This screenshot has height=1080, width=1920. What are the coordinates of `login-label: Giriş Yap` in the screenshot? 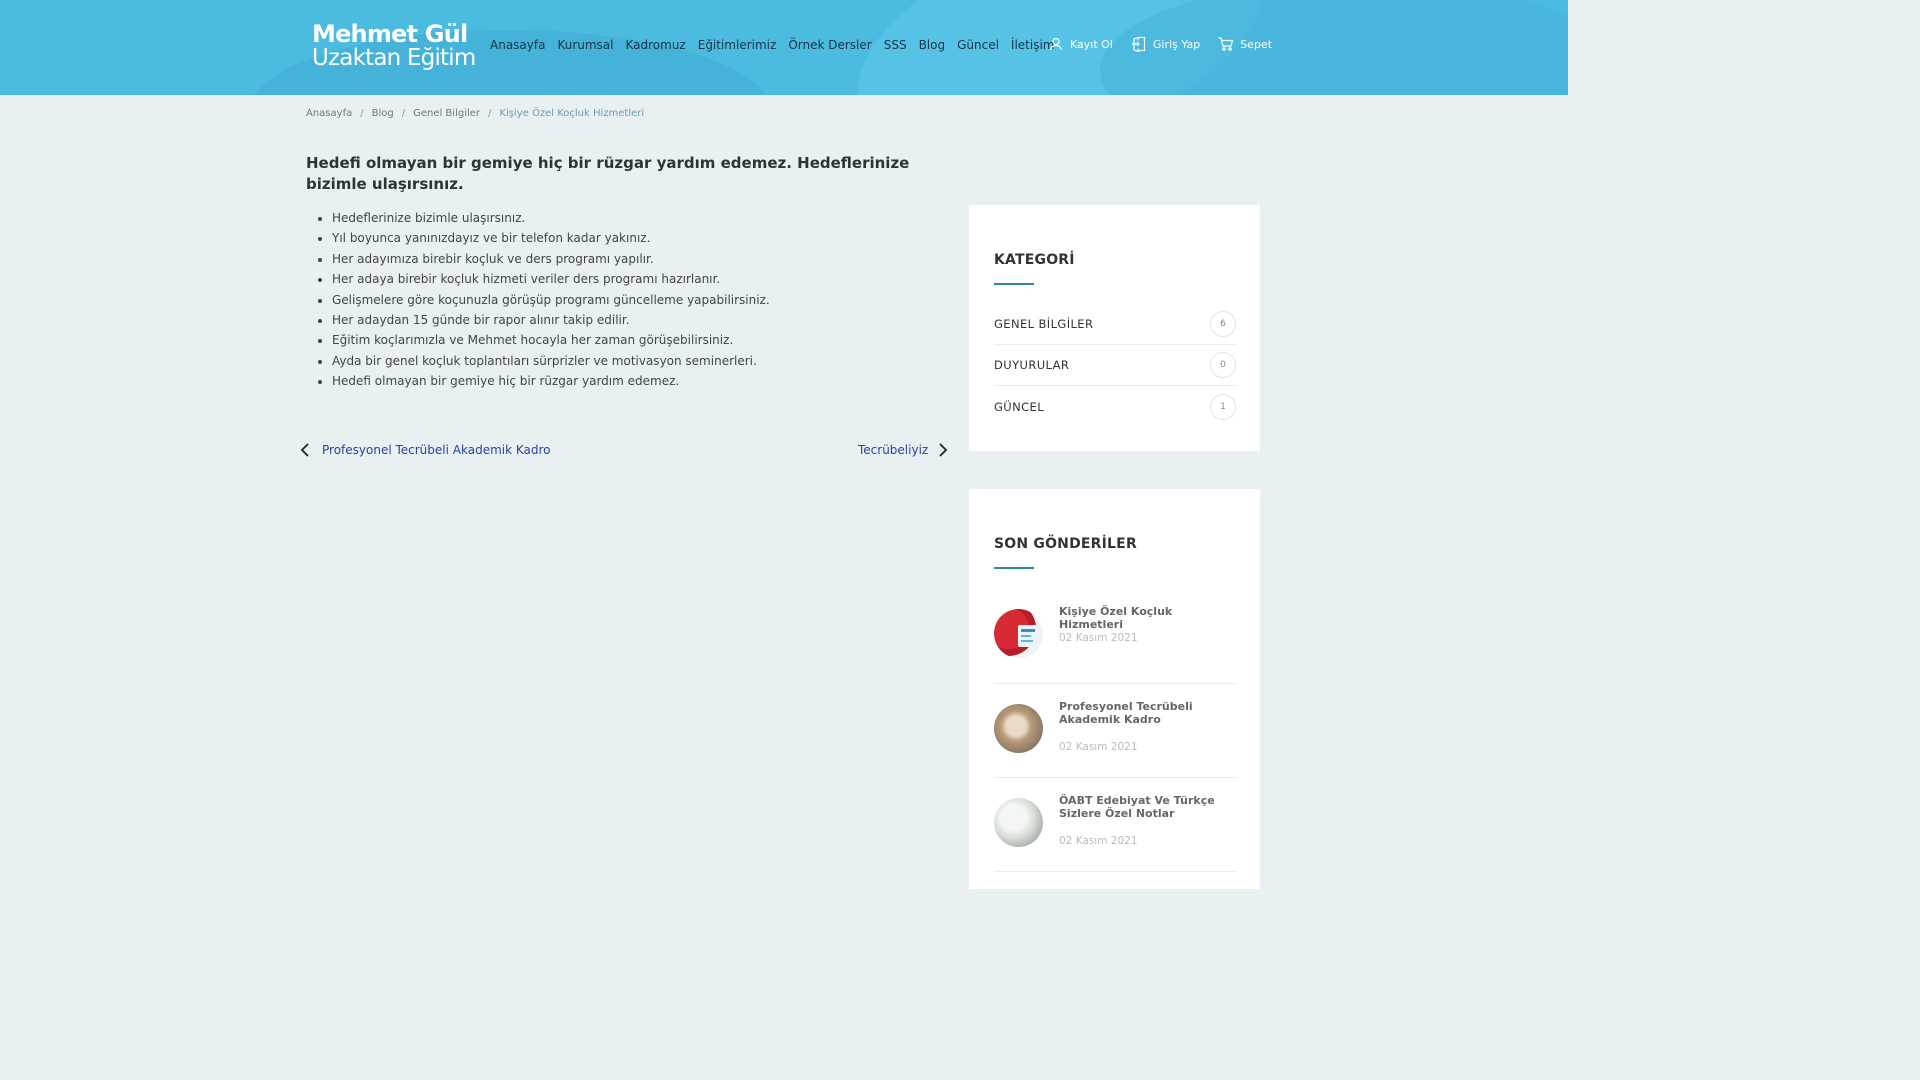 It's located at (1176, 44).